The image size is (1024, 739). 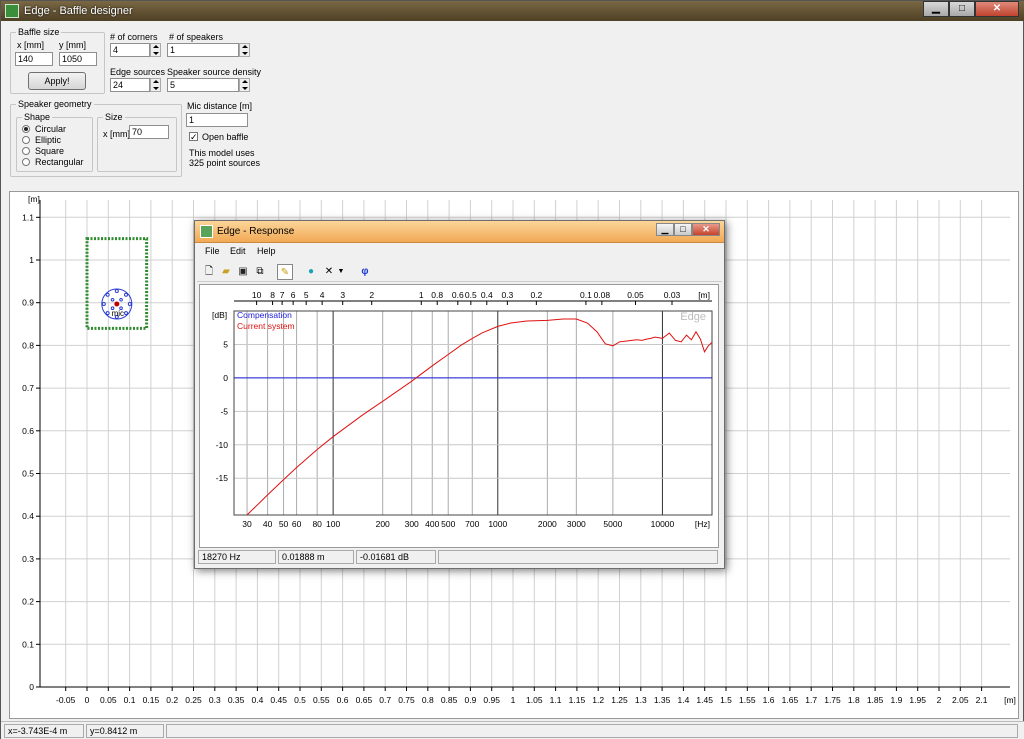 I want to click on open-icon: ▰, so click(x=226, y=272).